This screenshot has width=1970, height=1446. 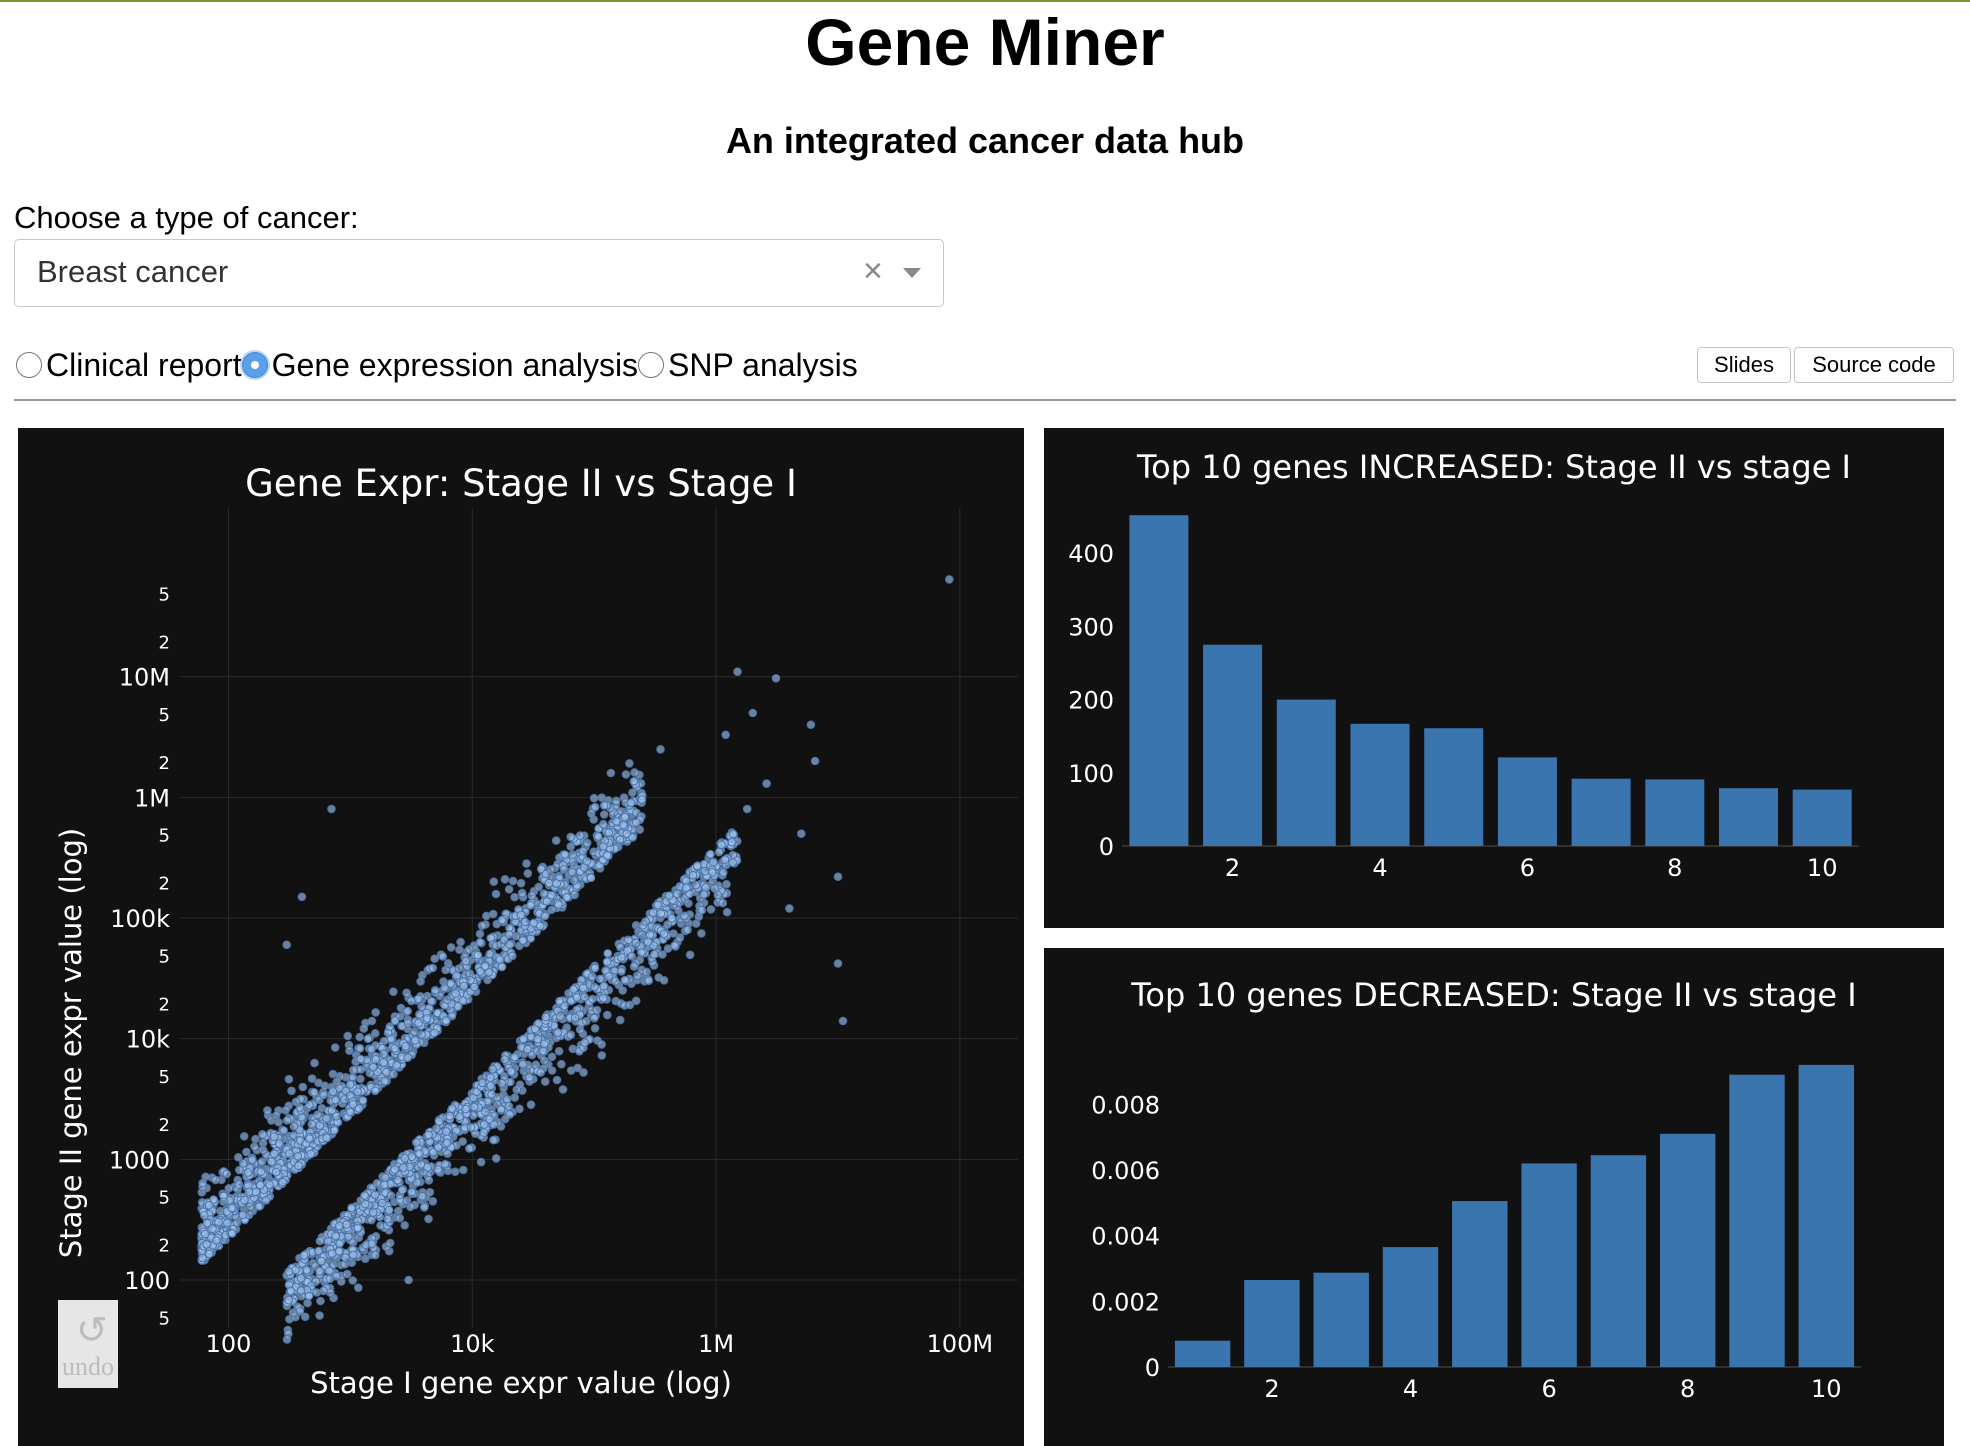 What do you see at coordinates (439, 365) in the screenshot?
I see `radio-gene-expression-analysis: Gene expression analysis` at bounding box center [439, 365].